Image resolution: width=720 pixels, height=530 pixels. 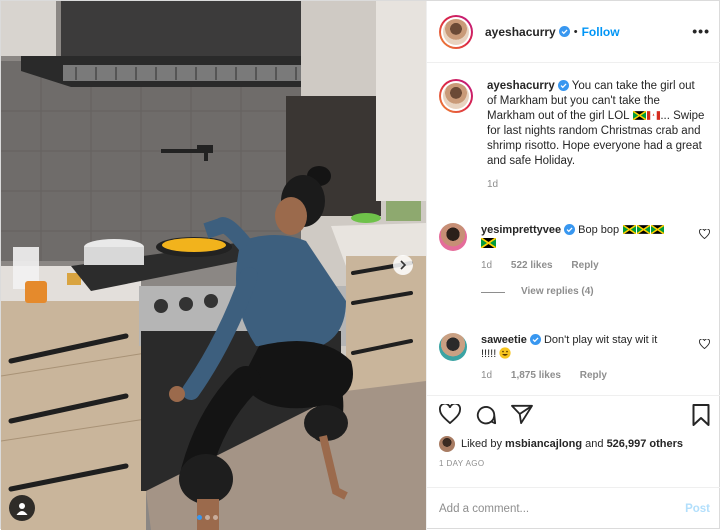 I want to click on comment-text: Bop bop, so click(x=599, y=230).